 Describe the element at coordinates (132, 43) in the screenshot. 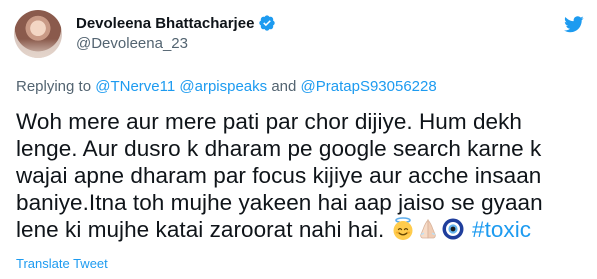

I see `author-handle: @Devoleena_23` at that location.